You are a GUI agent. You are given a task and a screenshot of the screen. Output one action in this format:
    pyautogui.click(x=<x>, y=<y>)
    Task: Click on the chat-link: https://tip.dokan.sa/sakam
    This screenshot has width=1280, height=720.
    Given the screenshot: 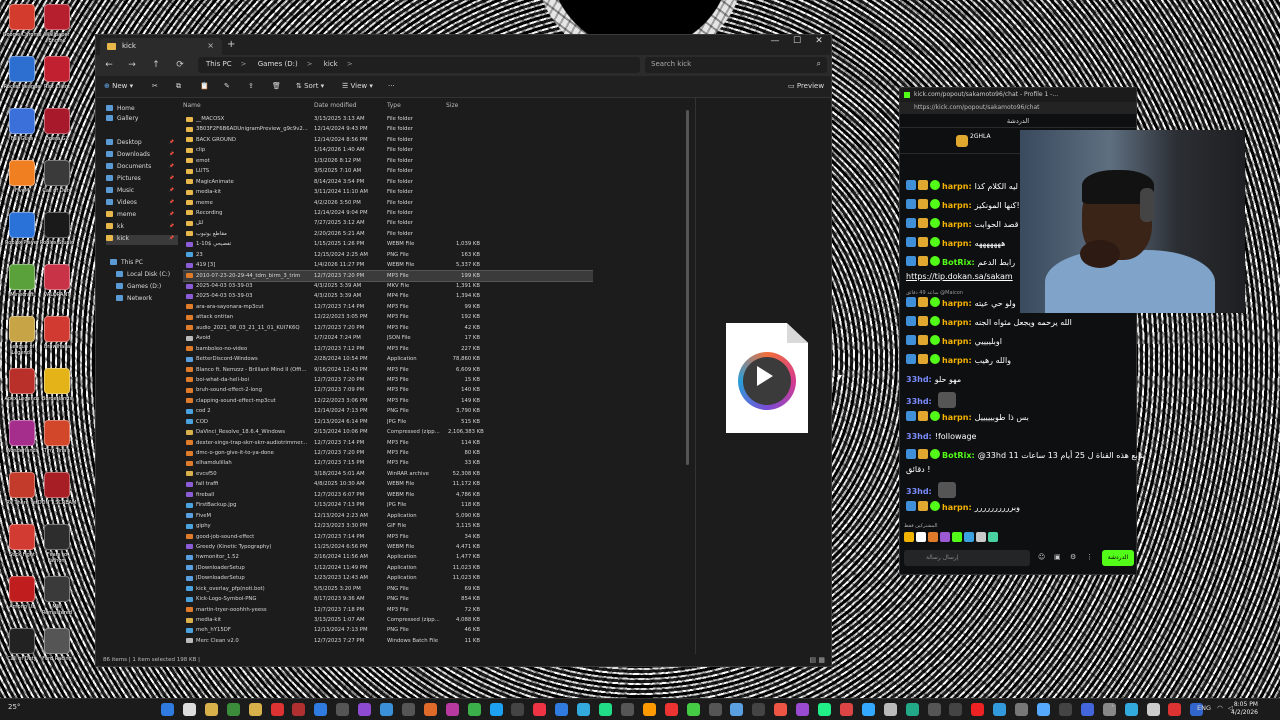 What is the action you would take?
    pyautogui.click(x=959, y=276)
    